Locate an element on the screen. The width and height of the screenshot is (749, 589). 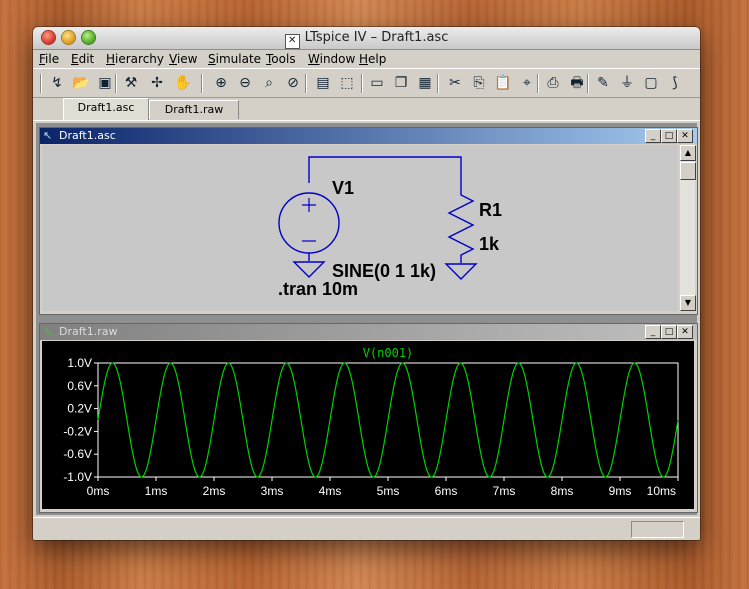
zoom-fit-icon: ⌕ is located at coordinates (269, 83).